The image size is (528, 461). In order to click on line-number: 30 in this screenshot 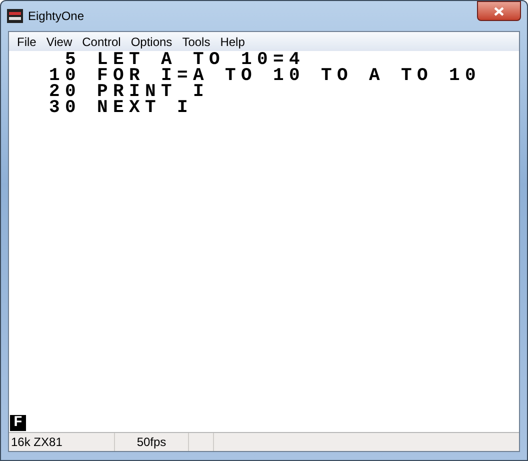, I will do `click(64, 108)`.